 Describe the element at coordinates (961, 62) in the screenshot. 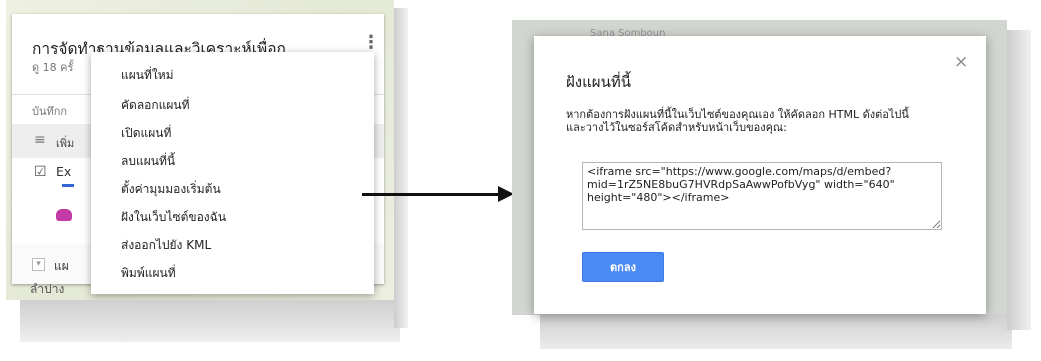

I see `close-icon: ×` at that location.